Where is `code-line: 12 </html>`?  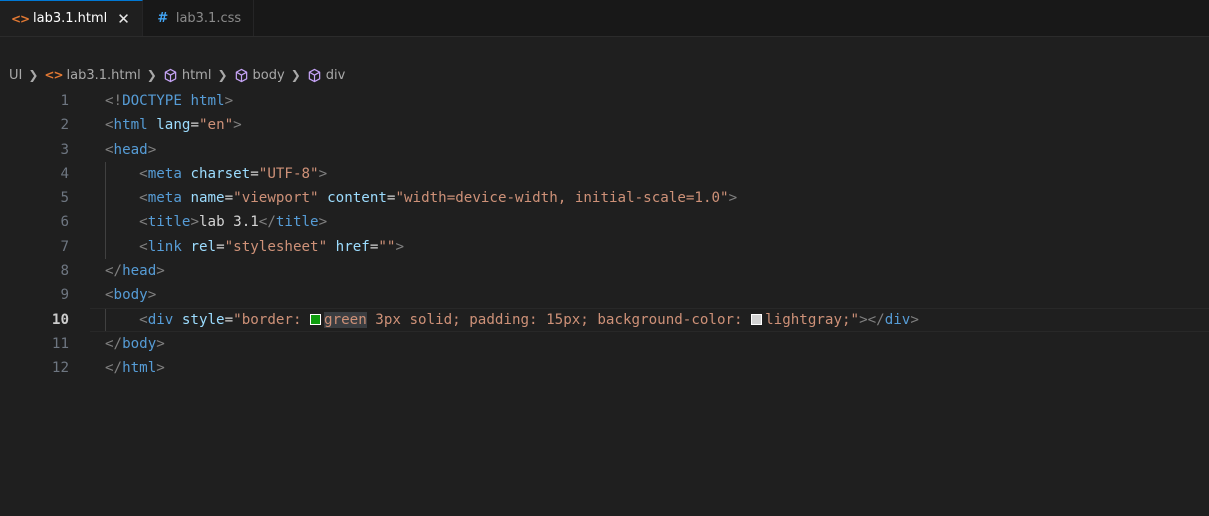 code-line: 12 </html> is located at coordinates (604, 368).